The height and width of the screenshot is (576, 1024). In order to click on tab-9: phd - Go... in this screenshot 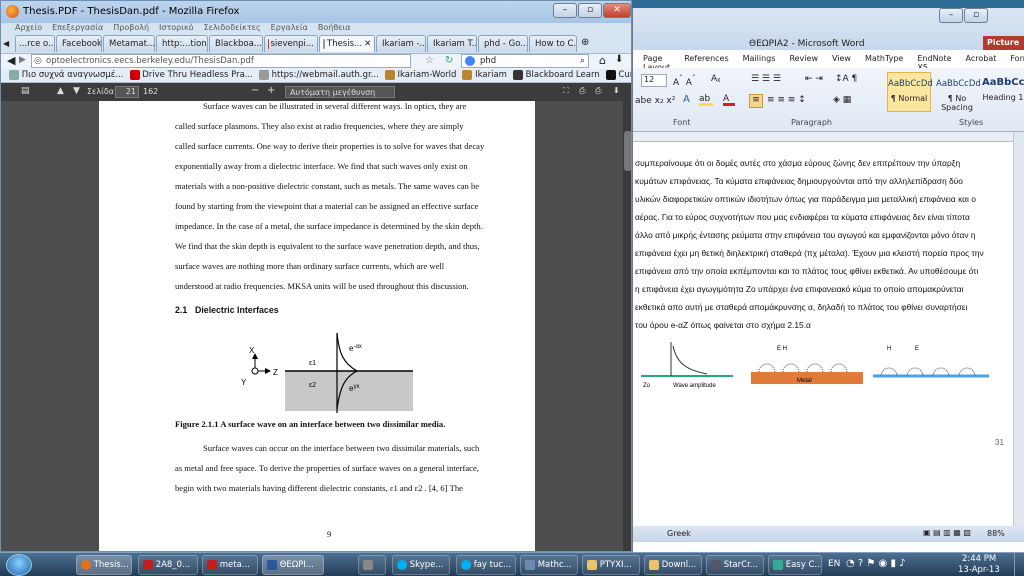, I will do `click(503, 43)`.